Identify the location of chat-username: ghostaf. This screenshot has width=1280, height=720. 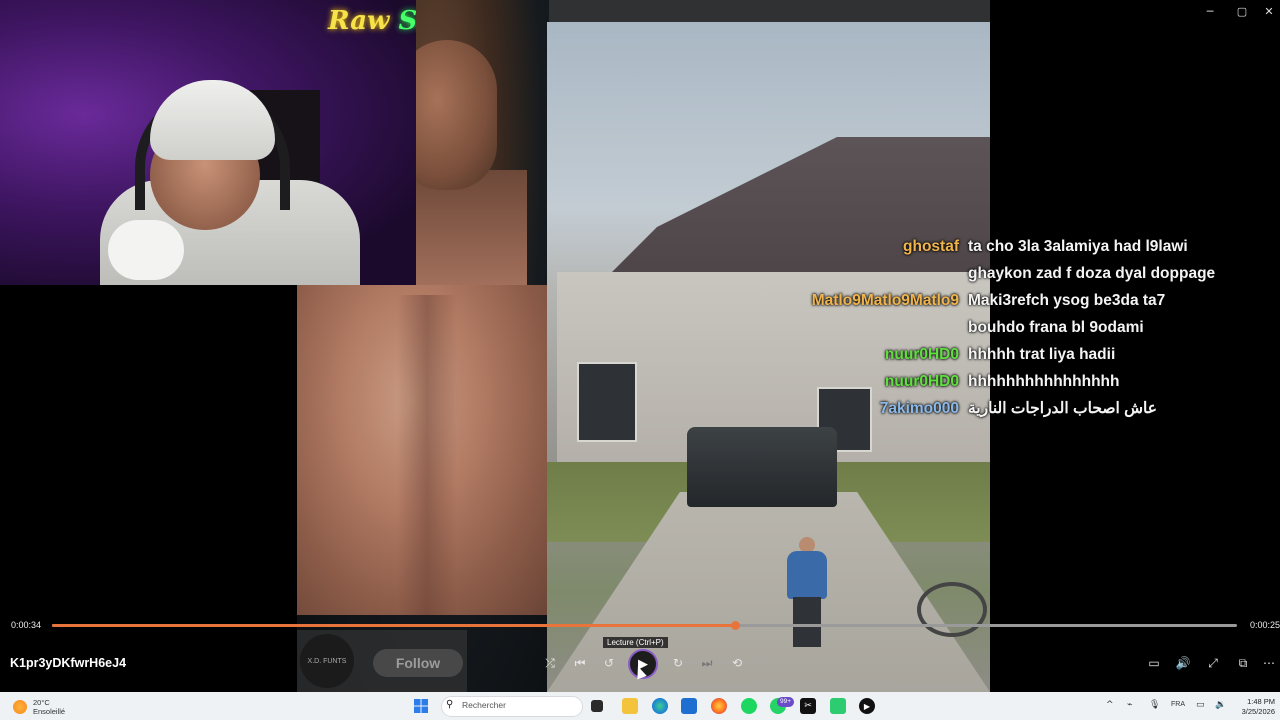
(931, 246).